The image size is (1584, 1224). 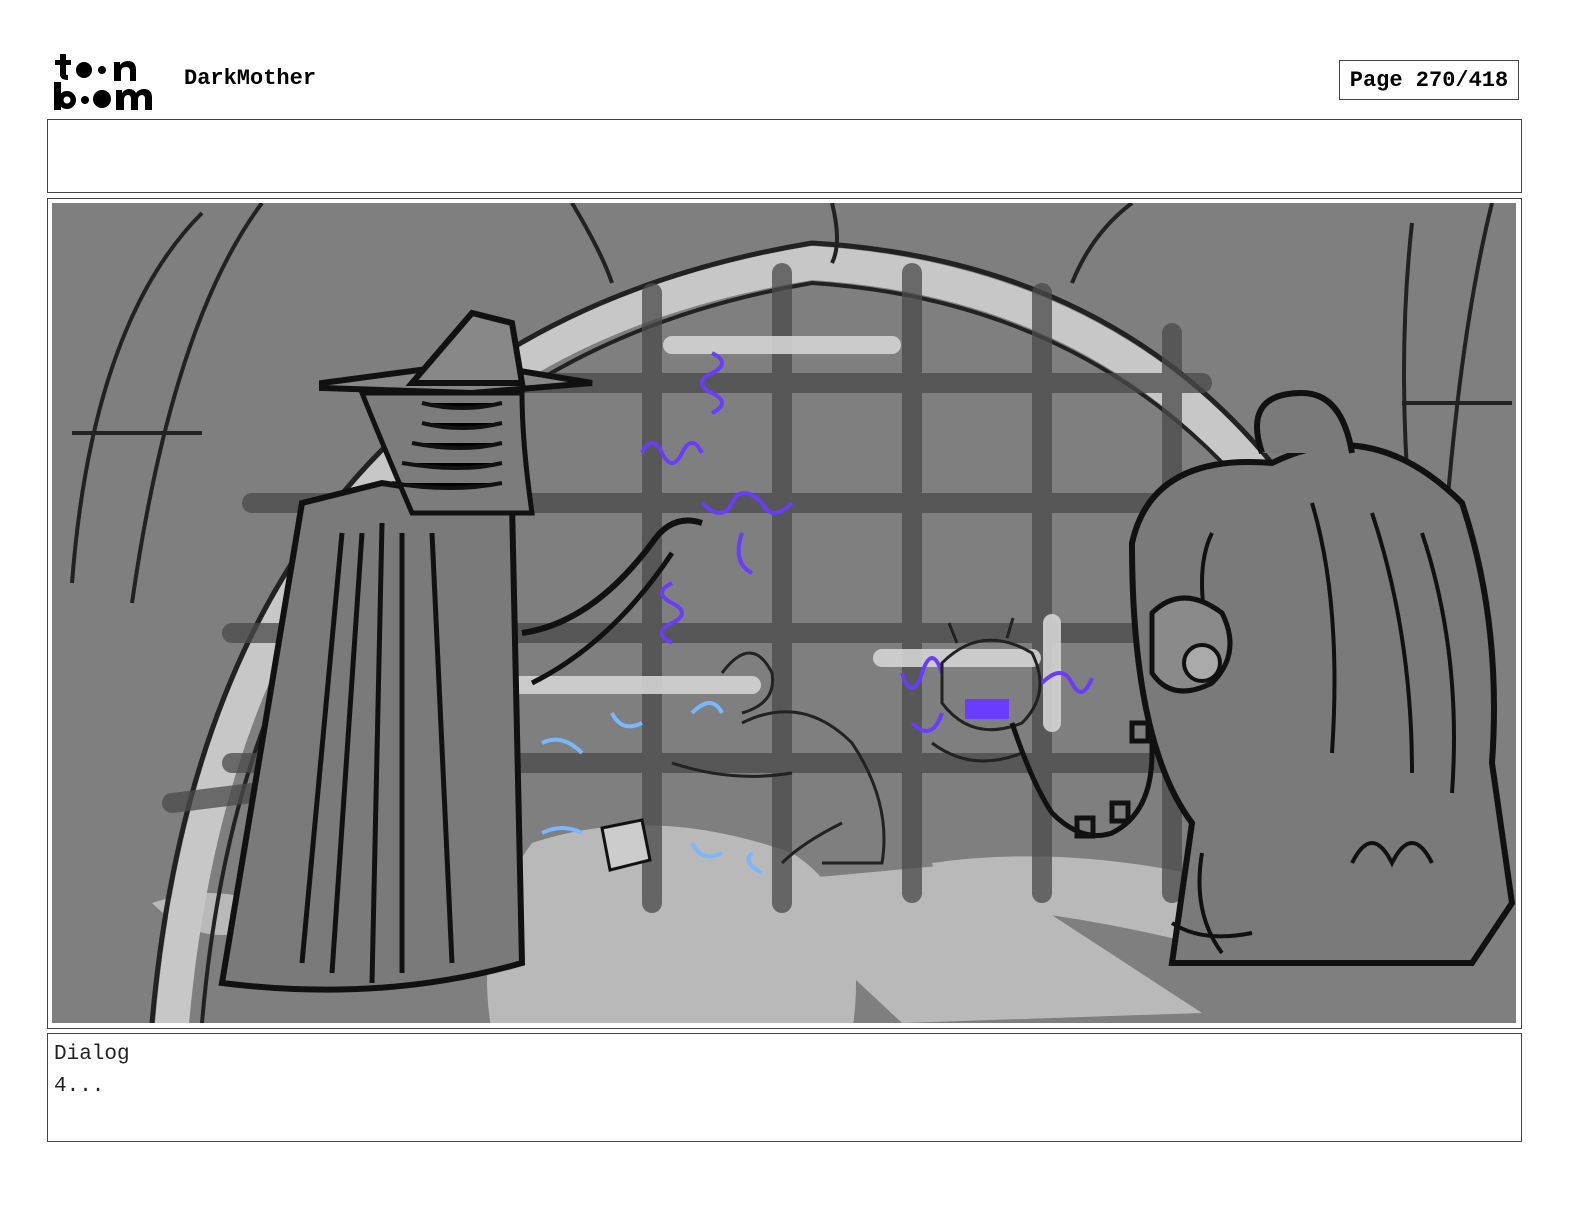 What do you see at coordinates (250, 78) in the screenshot?
I see `project-title: DarkMother` at bounding box center [250, 78].